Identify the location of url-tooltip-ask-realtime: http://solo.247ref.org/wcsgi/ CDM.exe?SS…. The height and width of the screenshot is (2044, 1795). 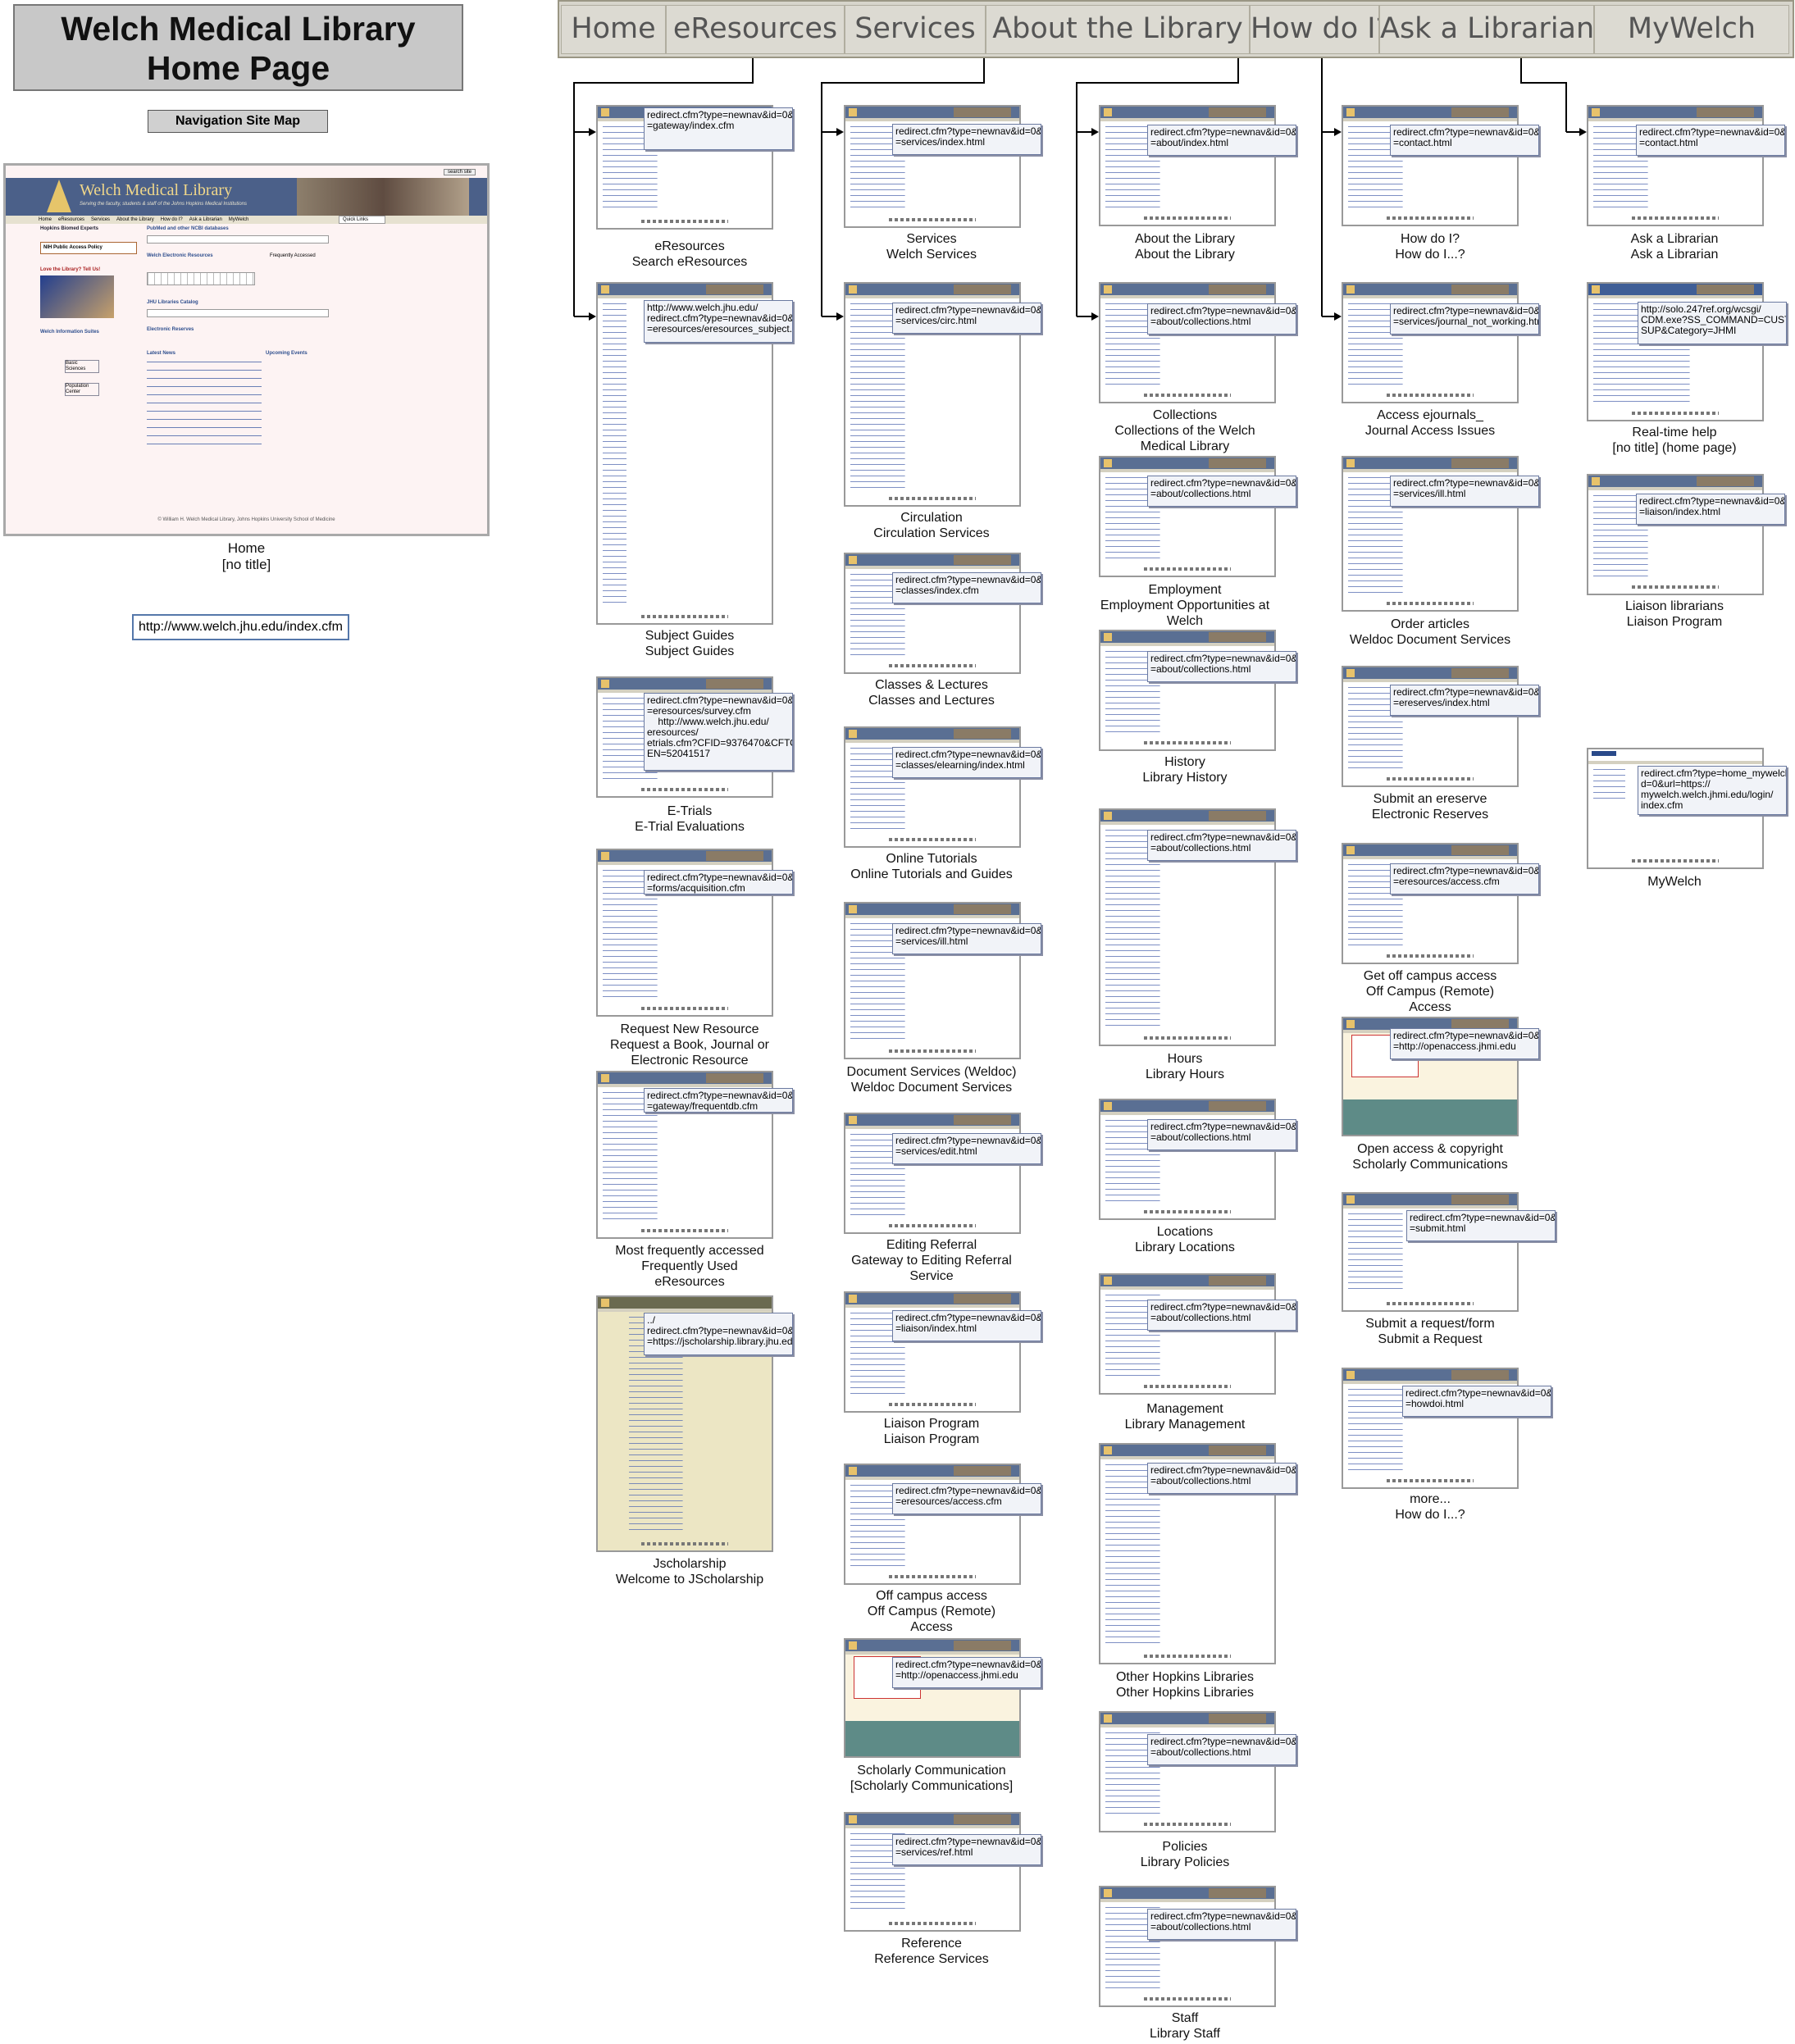
(1713, 323).